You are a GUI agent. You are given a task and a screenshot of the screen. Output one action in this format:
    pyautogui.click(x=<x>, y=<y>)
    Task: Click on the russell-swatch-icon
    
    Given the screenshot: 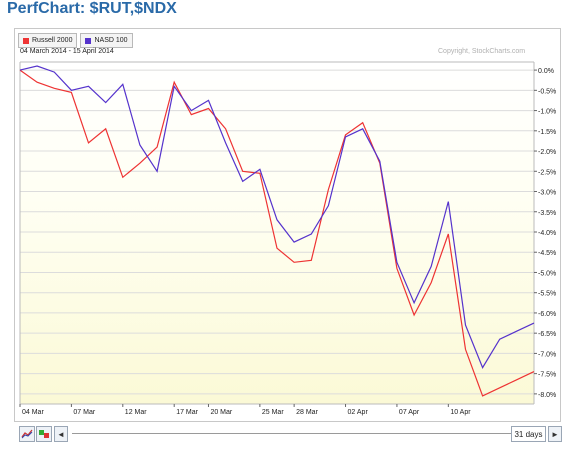 What is the action you would take?
    pyautogui.click(x=26, y=40)
    